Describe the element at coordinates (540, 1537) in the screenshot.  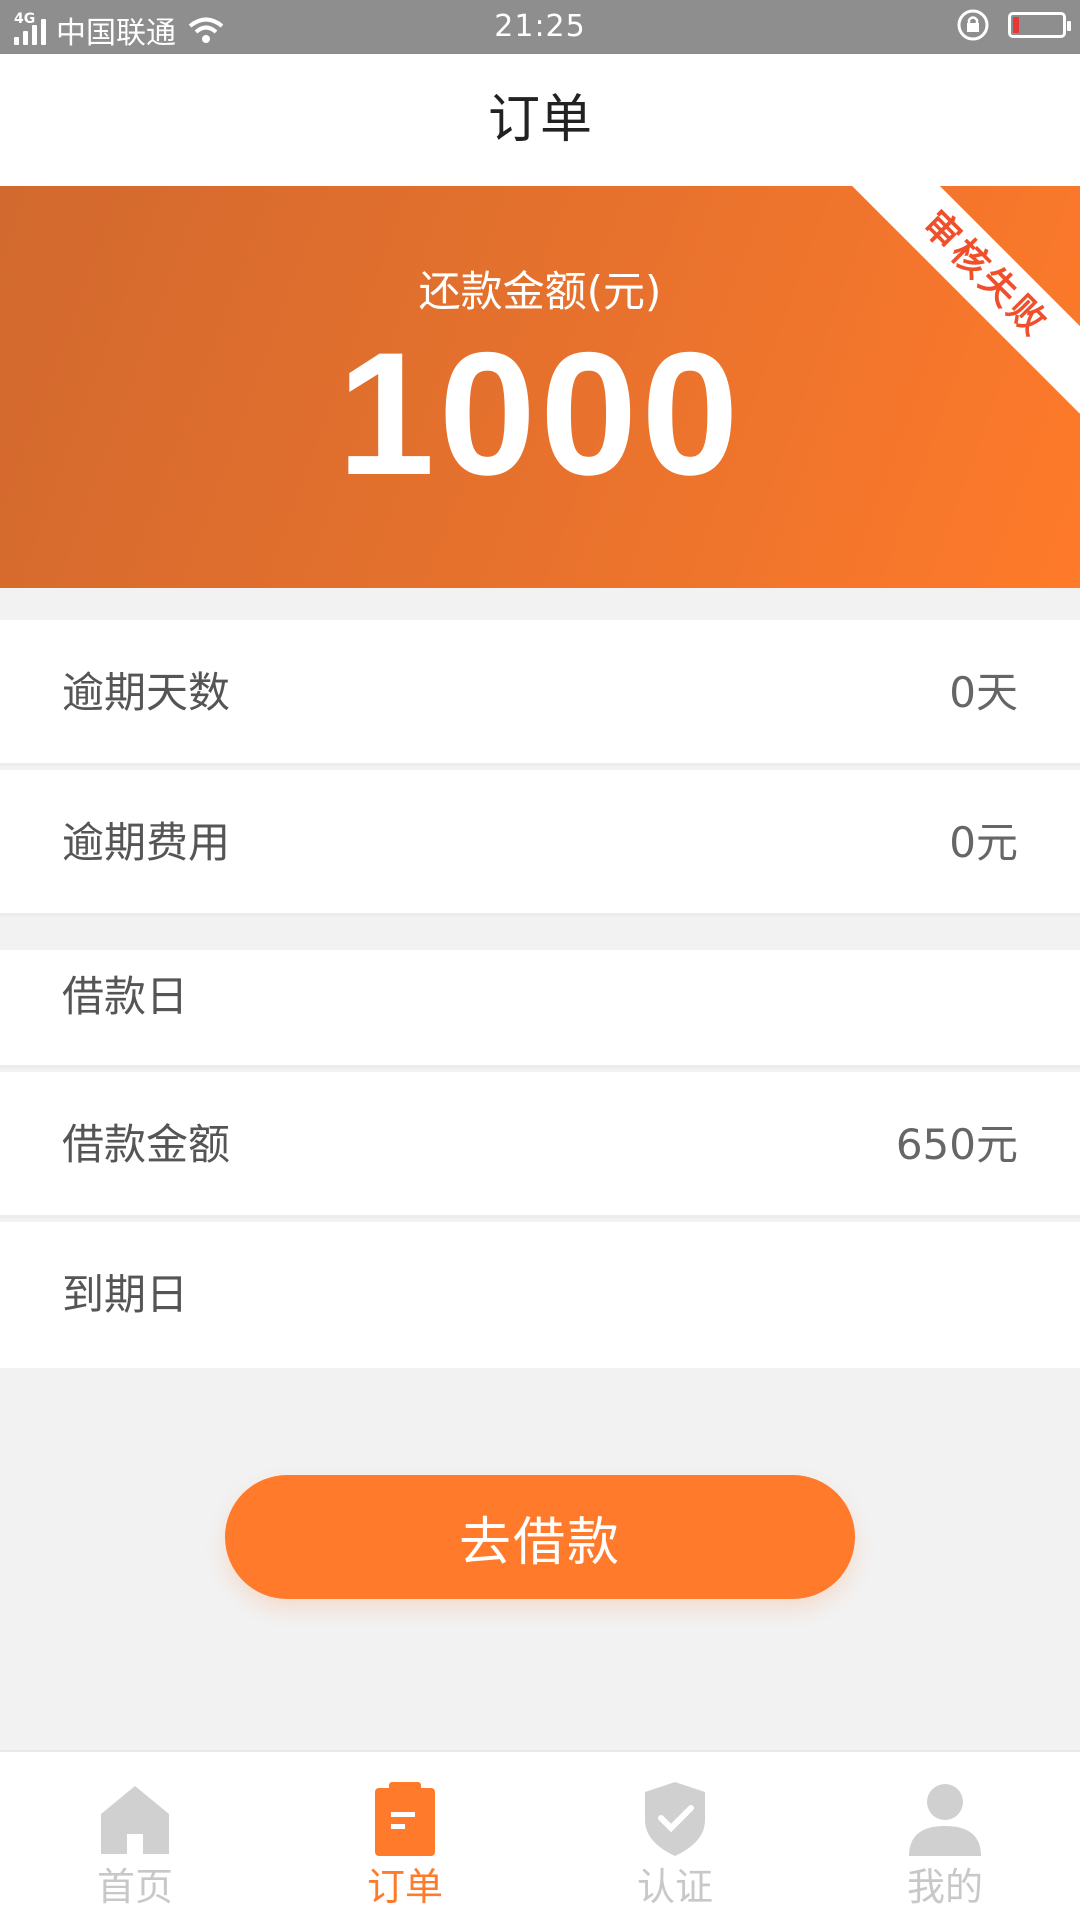
I see `borrow-button: 去借款` at that location.